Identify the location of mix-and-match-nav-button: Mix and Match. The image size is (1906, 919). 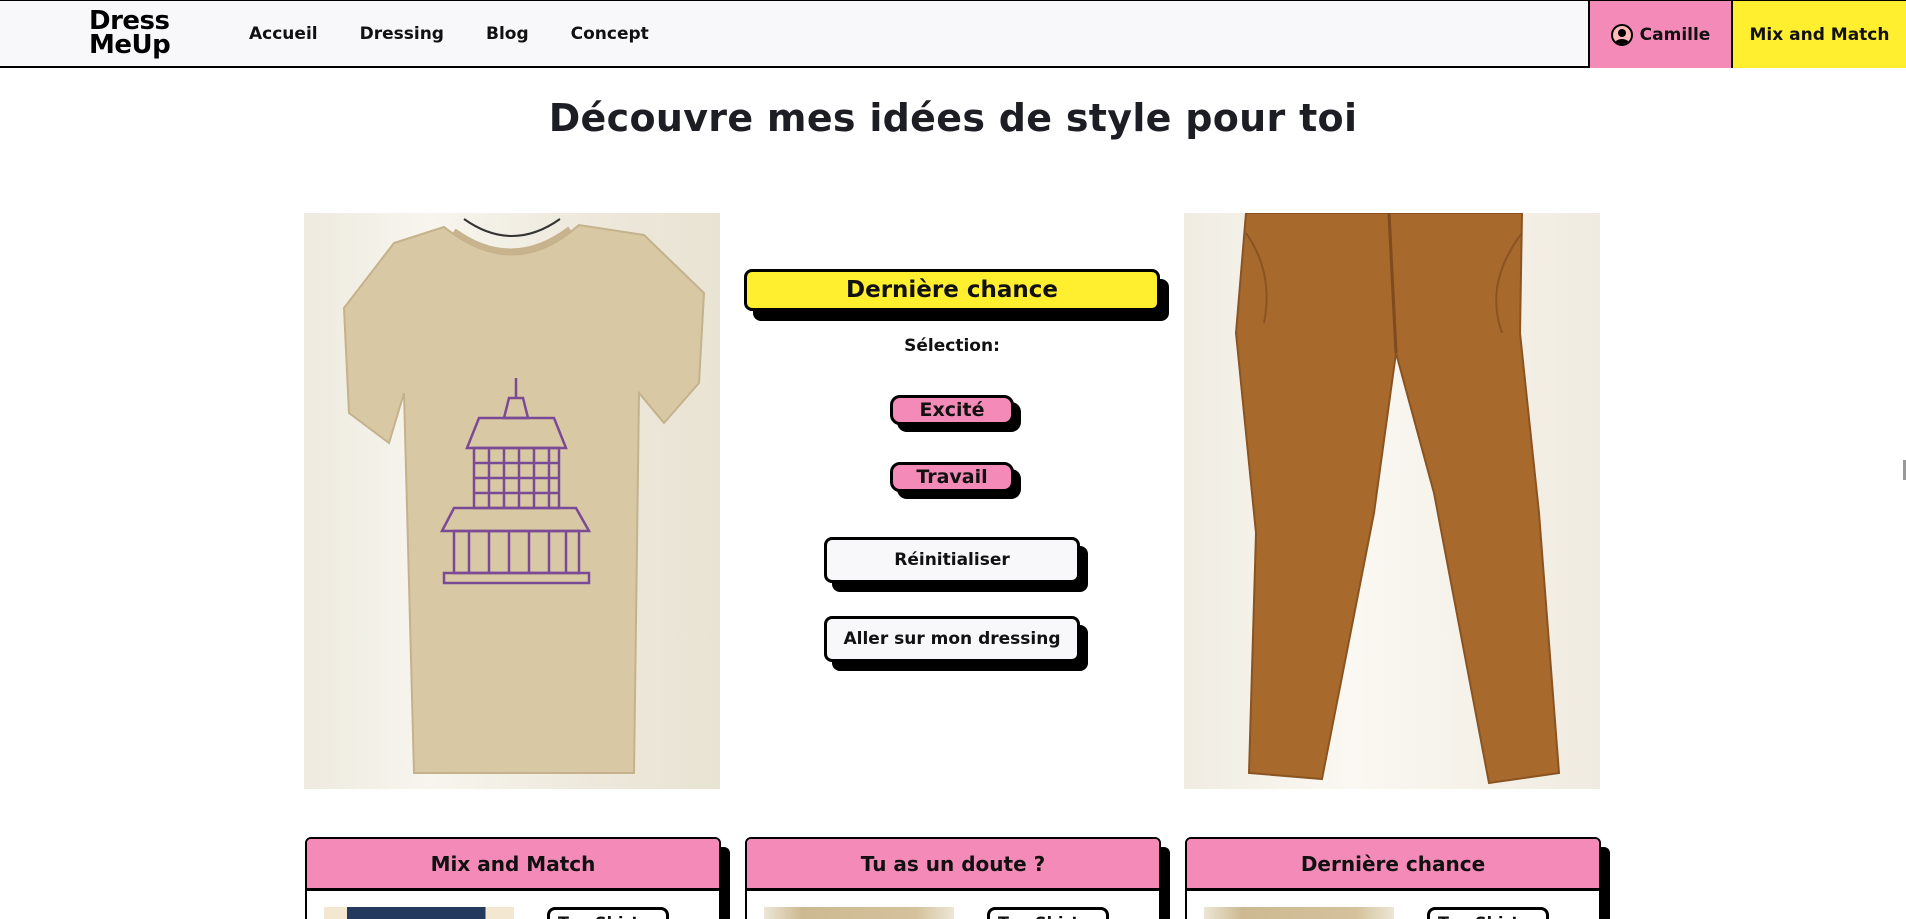
(1818, 34).